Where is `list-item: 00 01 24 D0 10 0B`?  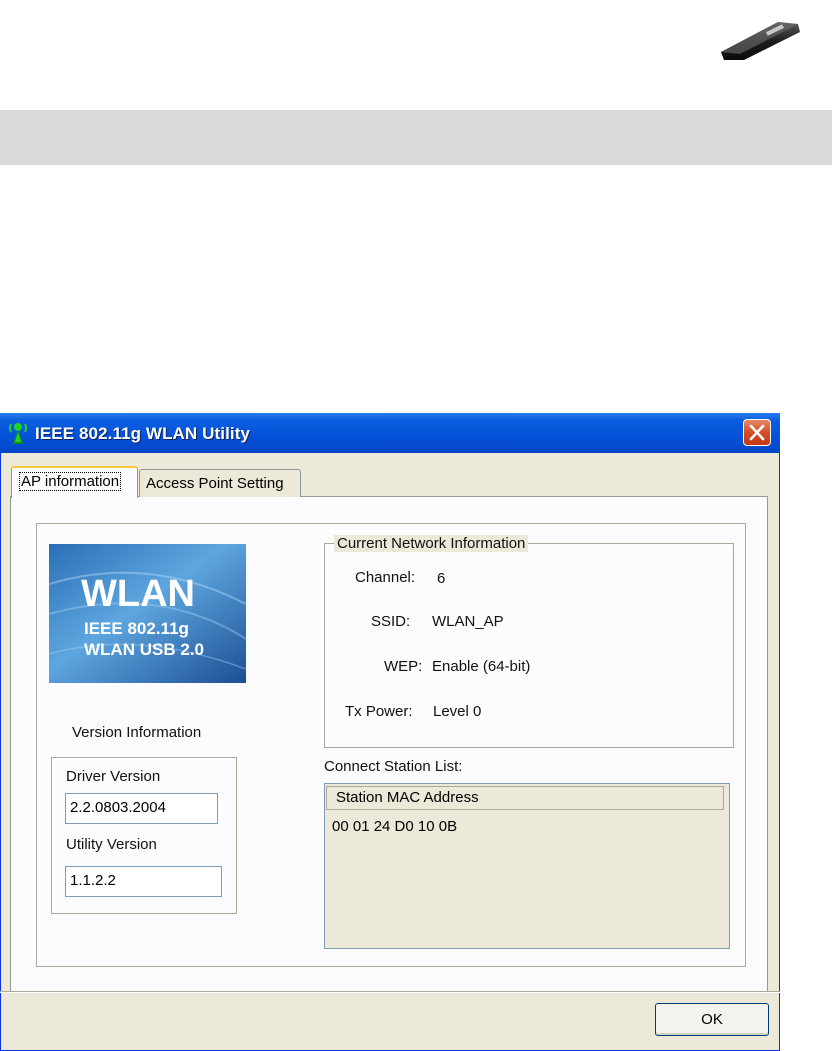 list-item: 00 01 24 D0 10 0B is located at coordinates (394, 826).